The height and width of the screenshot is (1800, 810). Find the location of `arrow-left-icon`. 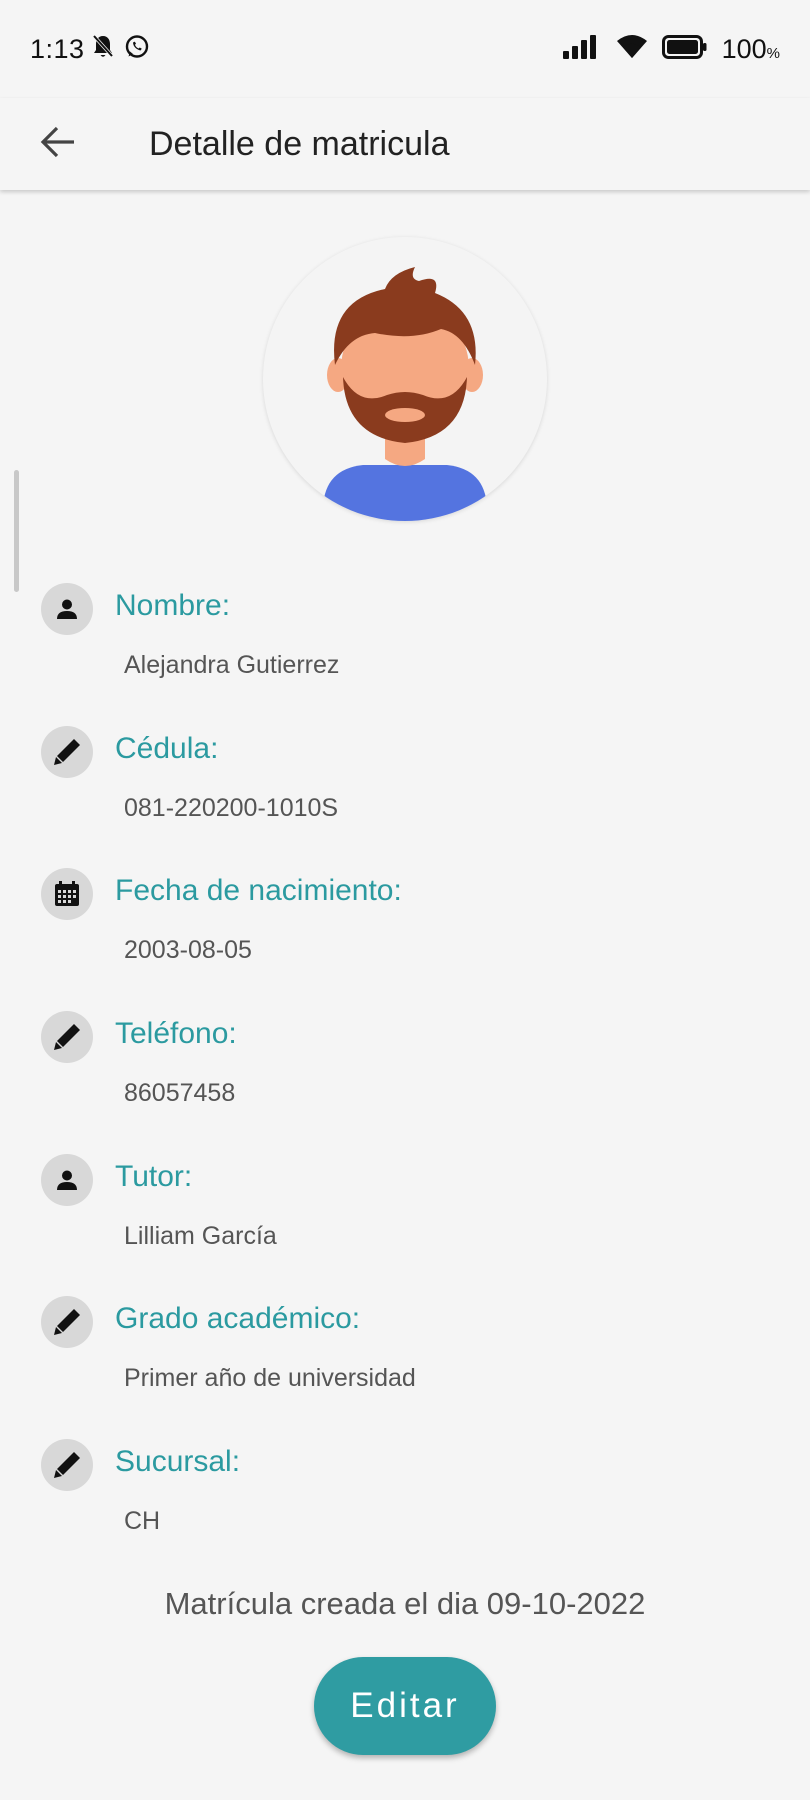

arrow-left-icon is located at coordinates (58, 144).